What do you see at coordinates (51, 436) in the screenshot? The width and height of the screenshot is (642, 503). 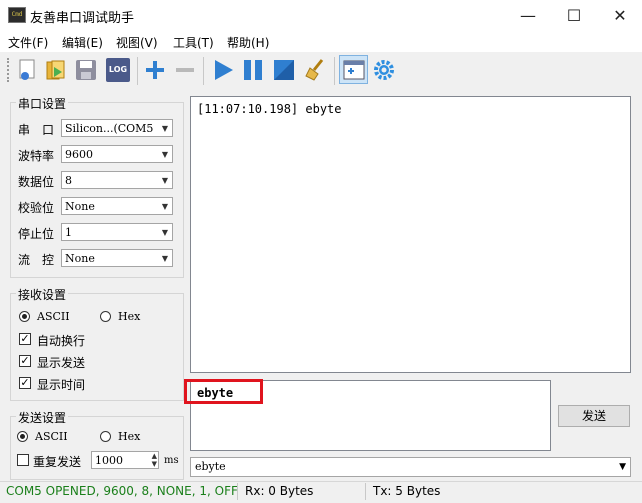 I see `send-ascii-label: ASCII` at bounding box center [51, 436].